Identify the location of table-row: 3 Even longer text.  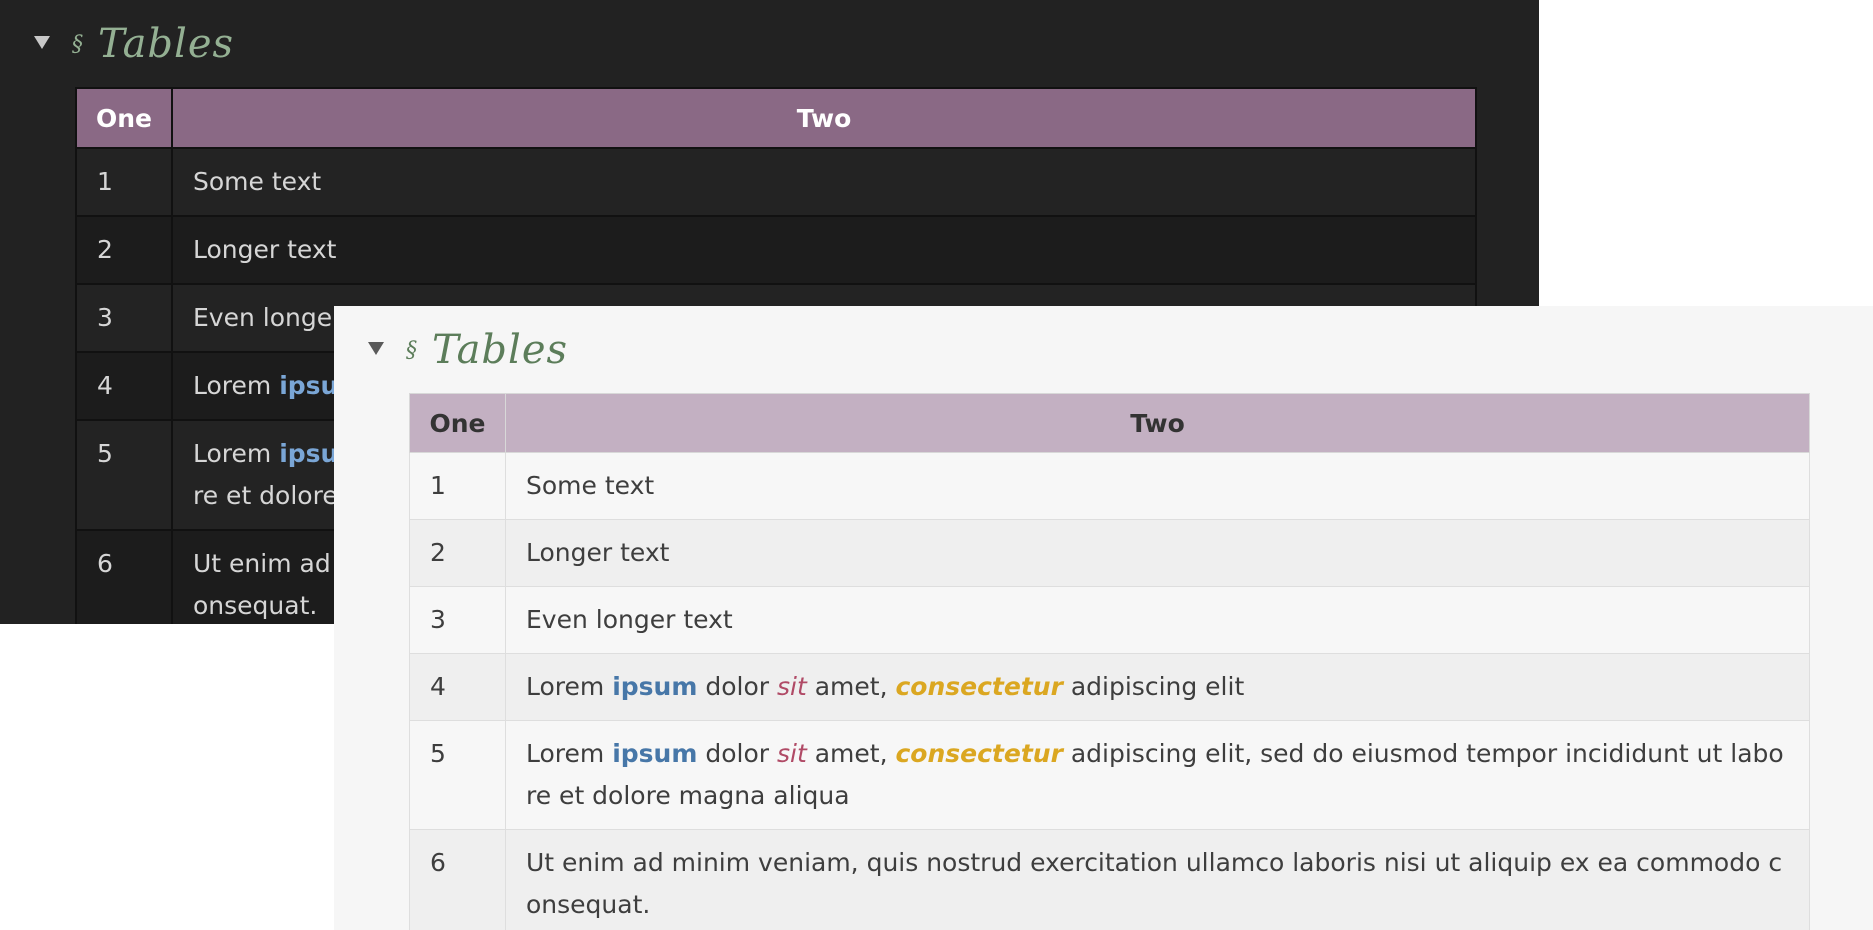
(1109, 620).